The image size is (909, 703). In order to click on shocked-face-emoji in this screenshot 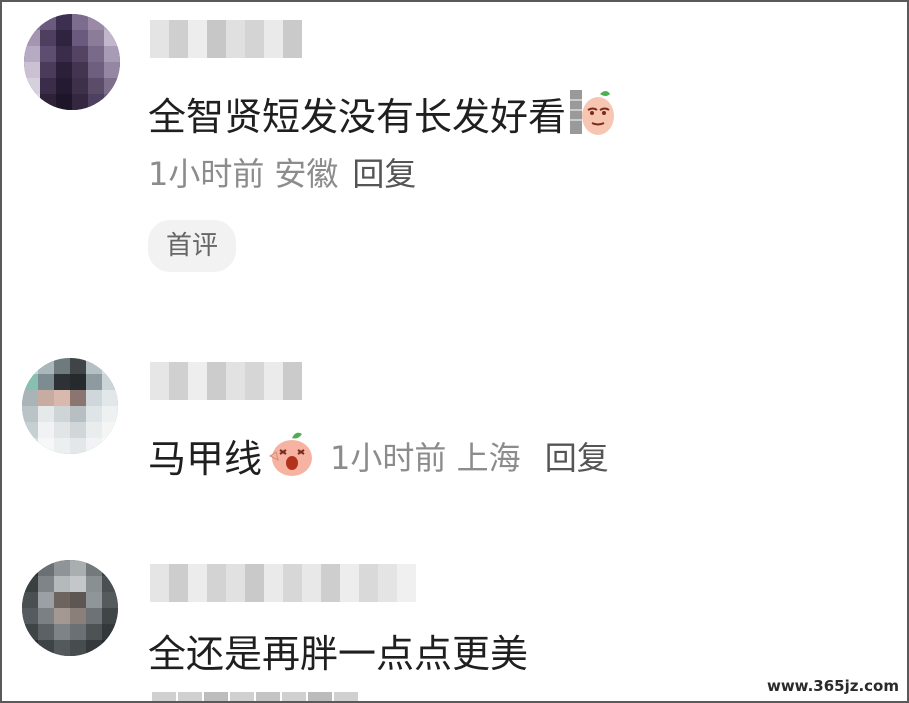, I will do `click(290, 456)`.